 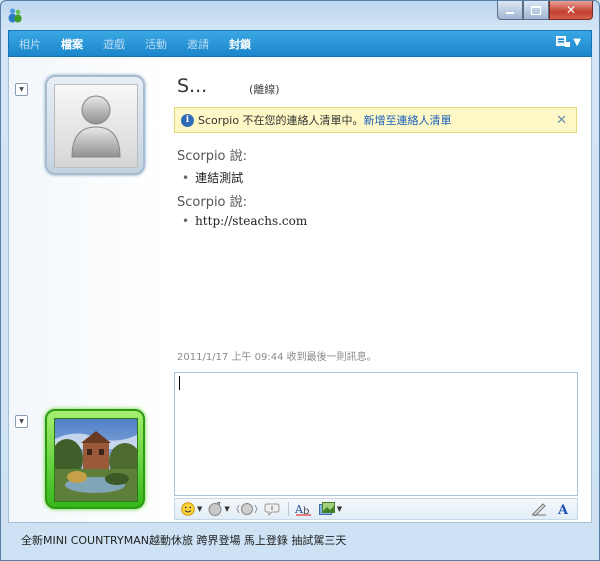 I want to click on not-in-contact-list-infobar: i Scorpio 不在您的連絡人清單中。 新增至連絡人清單 ✕, so click(x=375, y=120).